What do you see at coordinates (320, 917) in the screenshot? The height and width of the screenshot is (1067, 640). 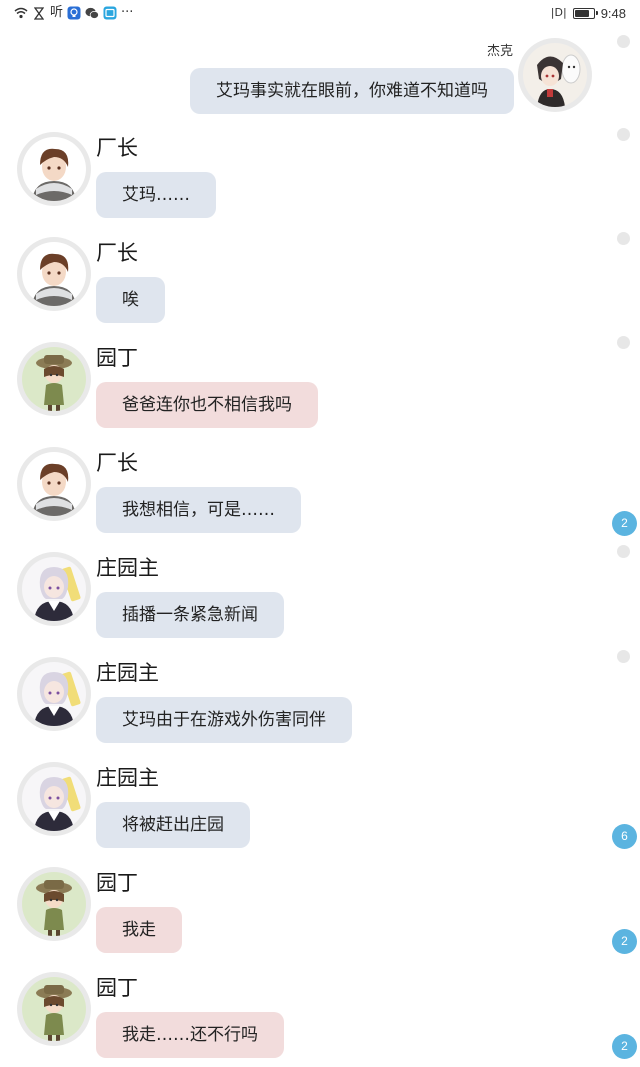 I see `message-row-8: 园丁 我走` at bounding box center [320, 917].